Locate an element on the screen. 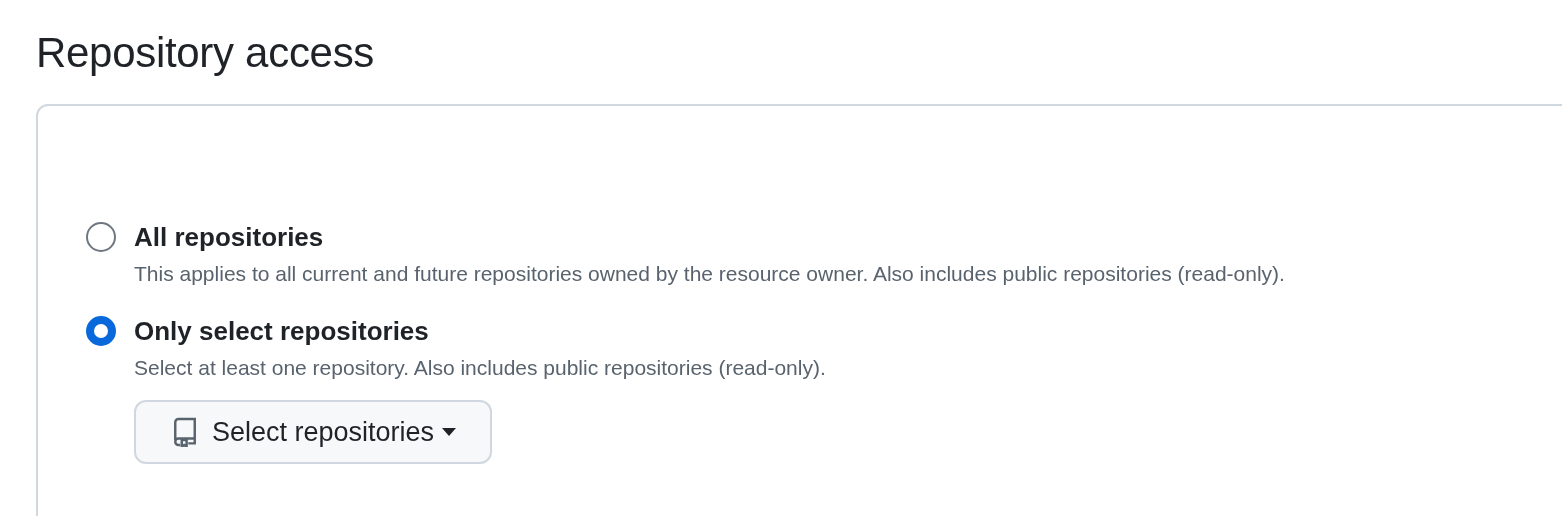  option-label: All repositories is located at coordinates (229, 237).